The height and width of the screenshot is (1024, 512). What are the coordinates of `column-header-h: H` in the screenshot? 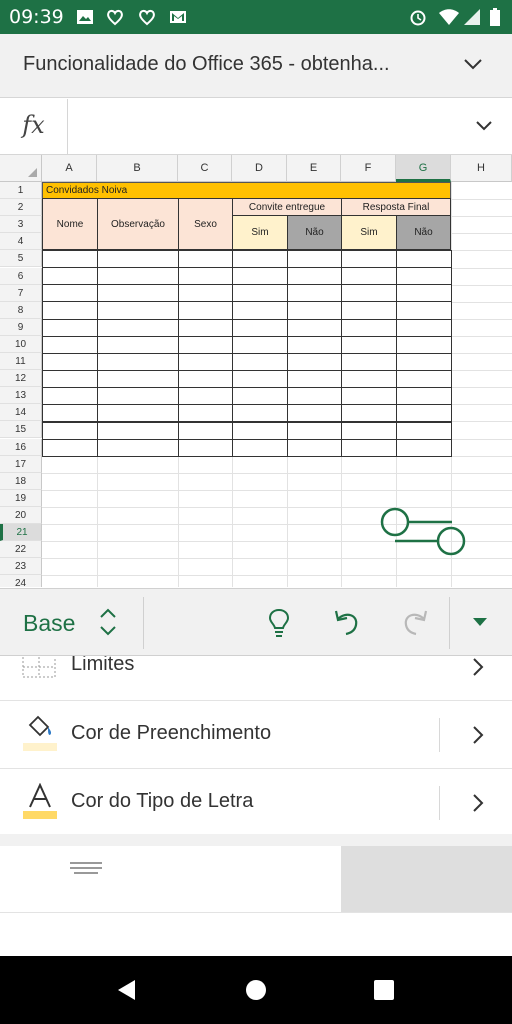 It's located at (481, 168).